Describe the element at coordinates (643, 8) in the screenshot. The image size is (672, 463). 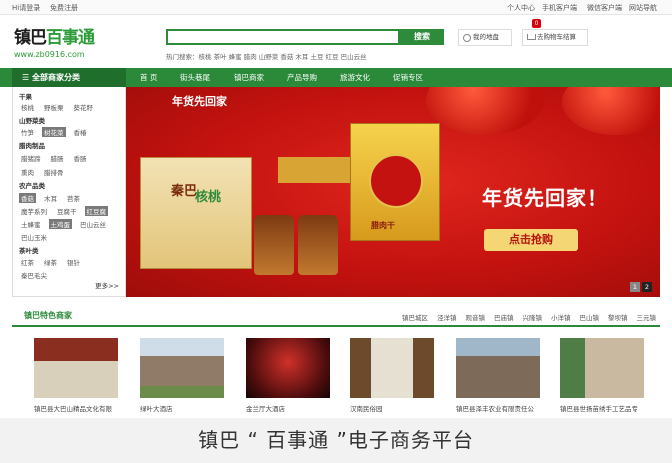
I see `site-nav-link: 网站导航` at that location.